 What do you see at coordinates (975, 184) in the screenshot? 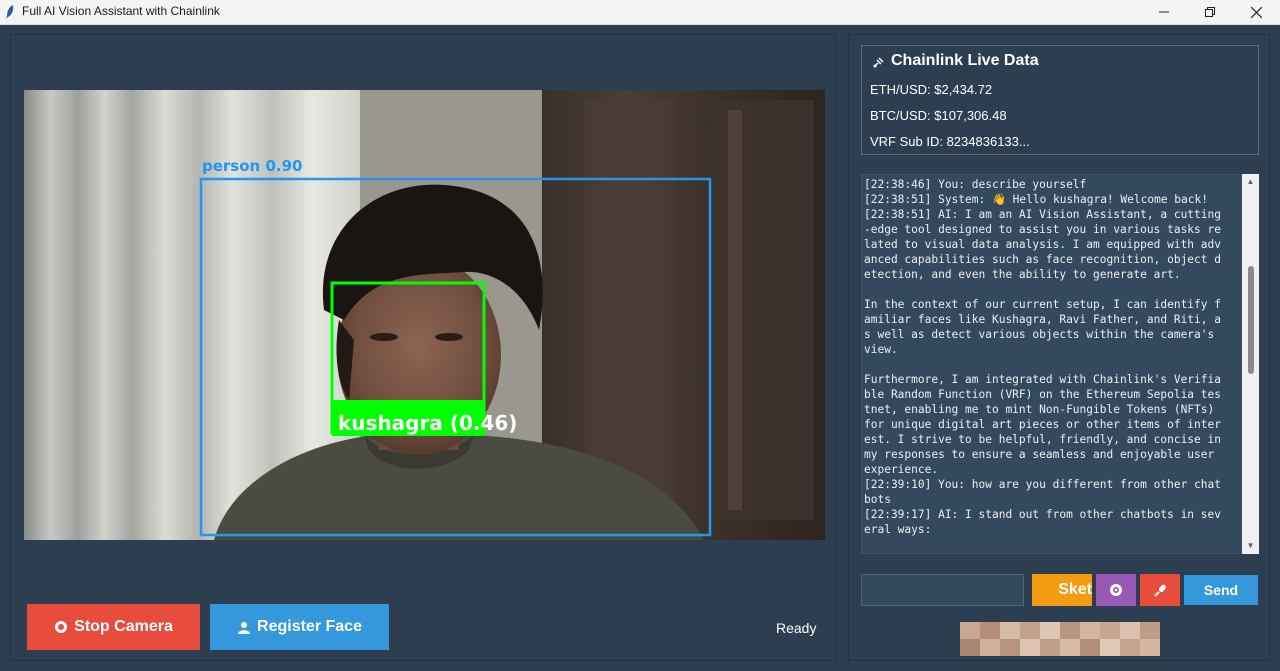
I see `chat-log-line: [22:38:46] You: describe yourself` at bounding box center [975, 184].